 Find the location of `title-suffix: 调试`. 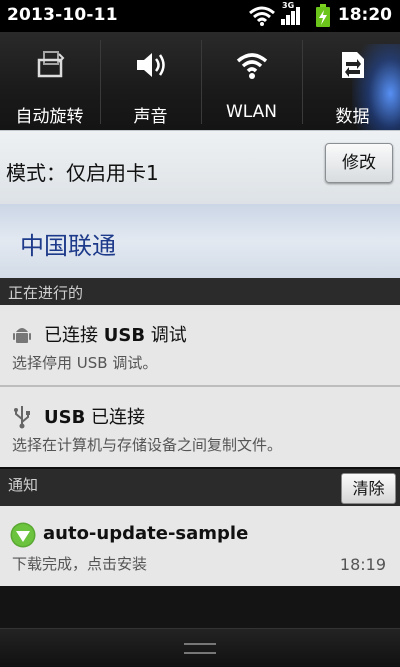

title-suffix: 调试 is located at coordinates (166, 335).